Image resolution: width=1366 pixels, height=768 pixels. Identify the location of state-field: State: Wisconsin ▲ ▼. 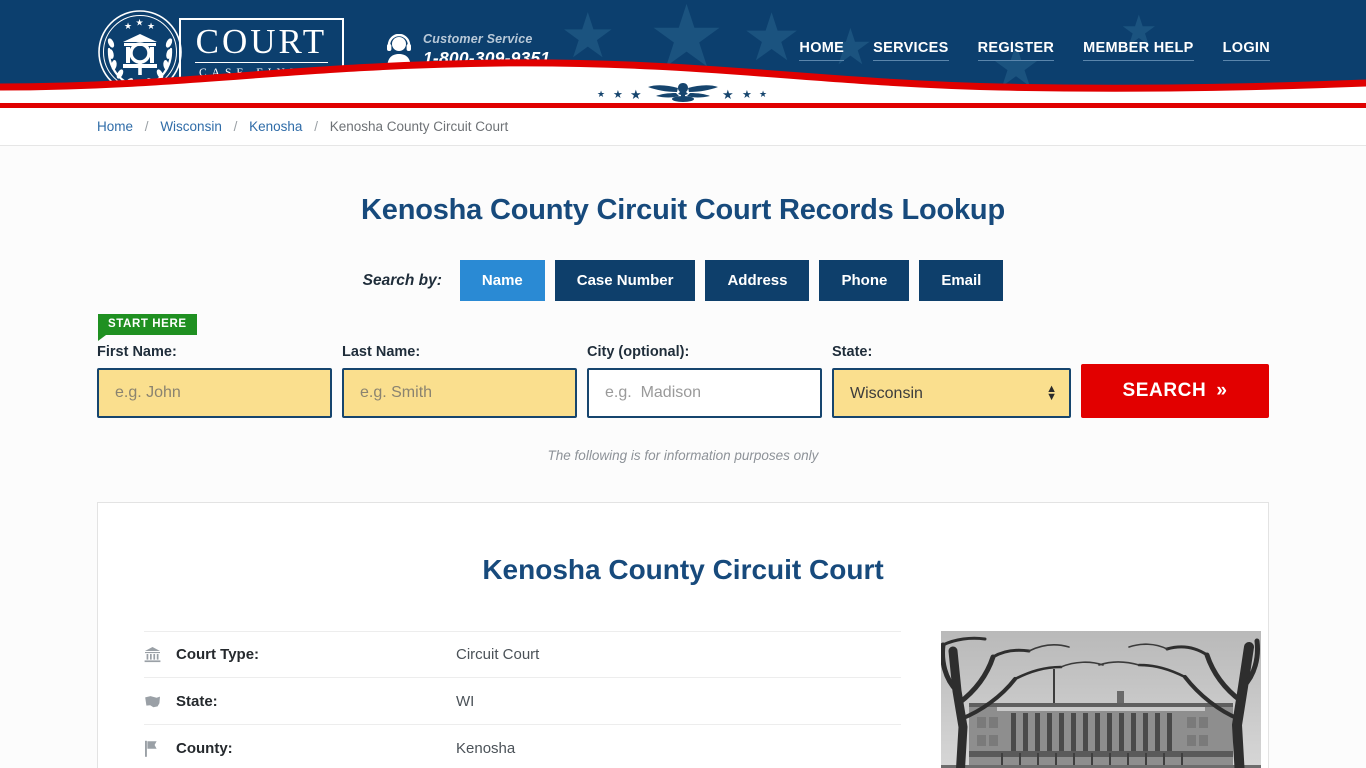
(951, 381).